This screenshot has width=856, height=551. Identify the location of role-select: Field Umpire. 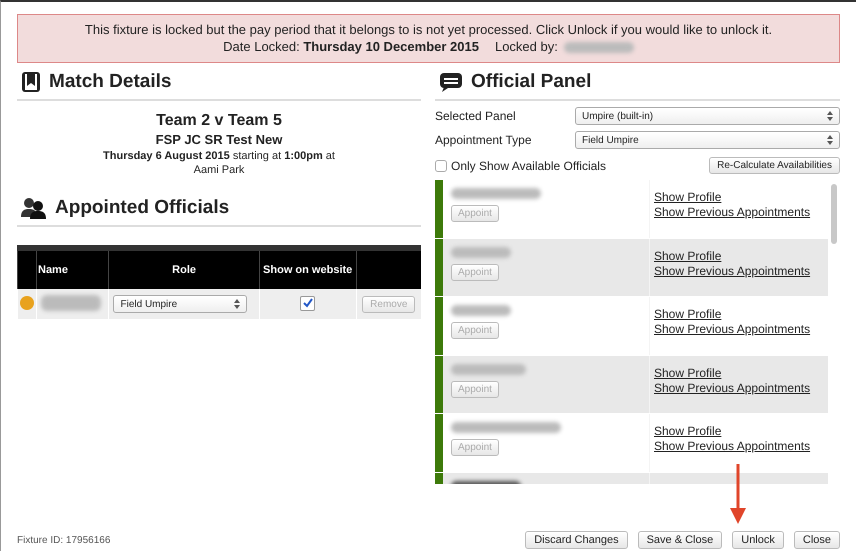
(180, 304).